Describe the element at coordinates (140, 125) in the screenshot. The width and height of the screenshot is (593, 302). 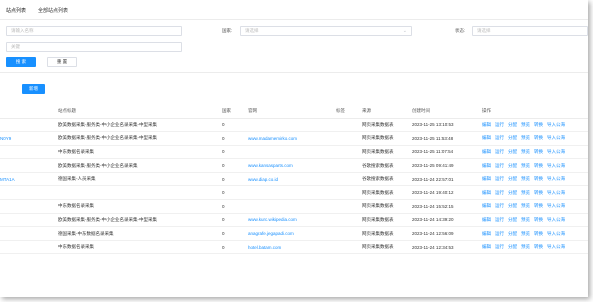
I see `row-title: 欧美数据采集-服务类-中小企业名录采集-中型采集` at that location.